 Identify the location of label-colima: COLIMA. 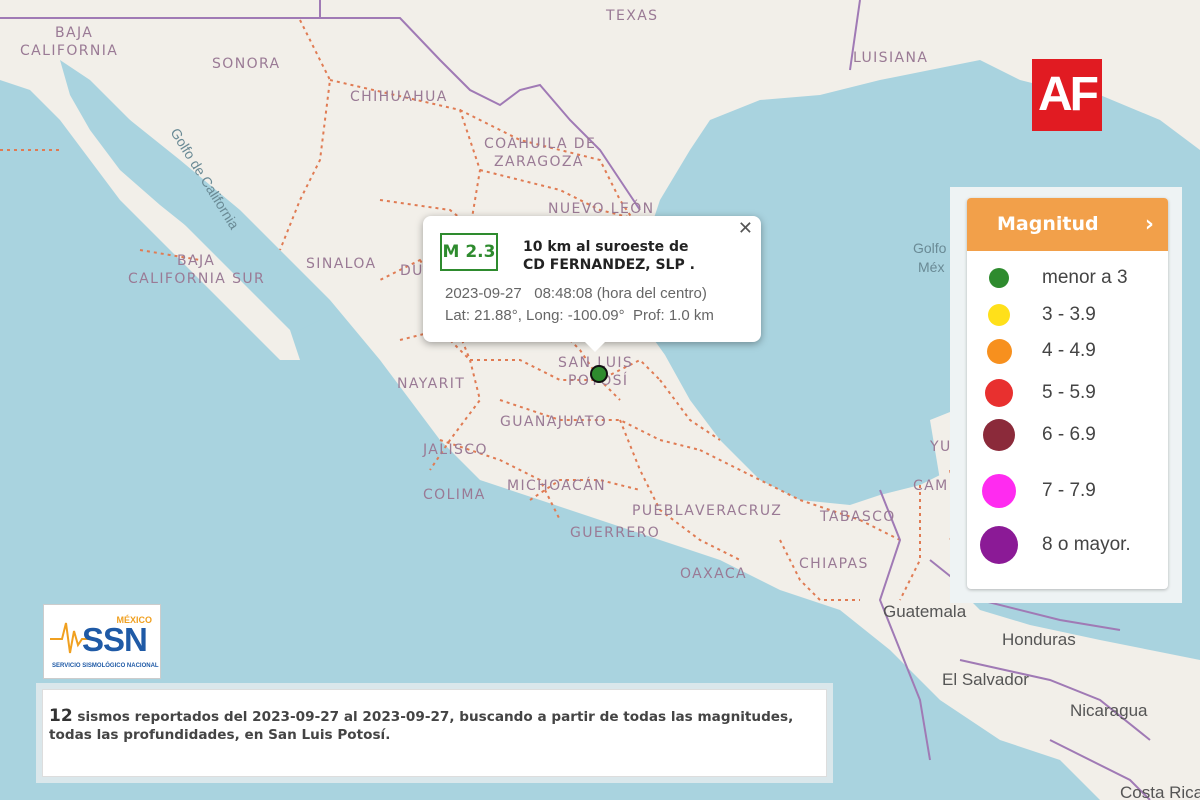
(454, 495).